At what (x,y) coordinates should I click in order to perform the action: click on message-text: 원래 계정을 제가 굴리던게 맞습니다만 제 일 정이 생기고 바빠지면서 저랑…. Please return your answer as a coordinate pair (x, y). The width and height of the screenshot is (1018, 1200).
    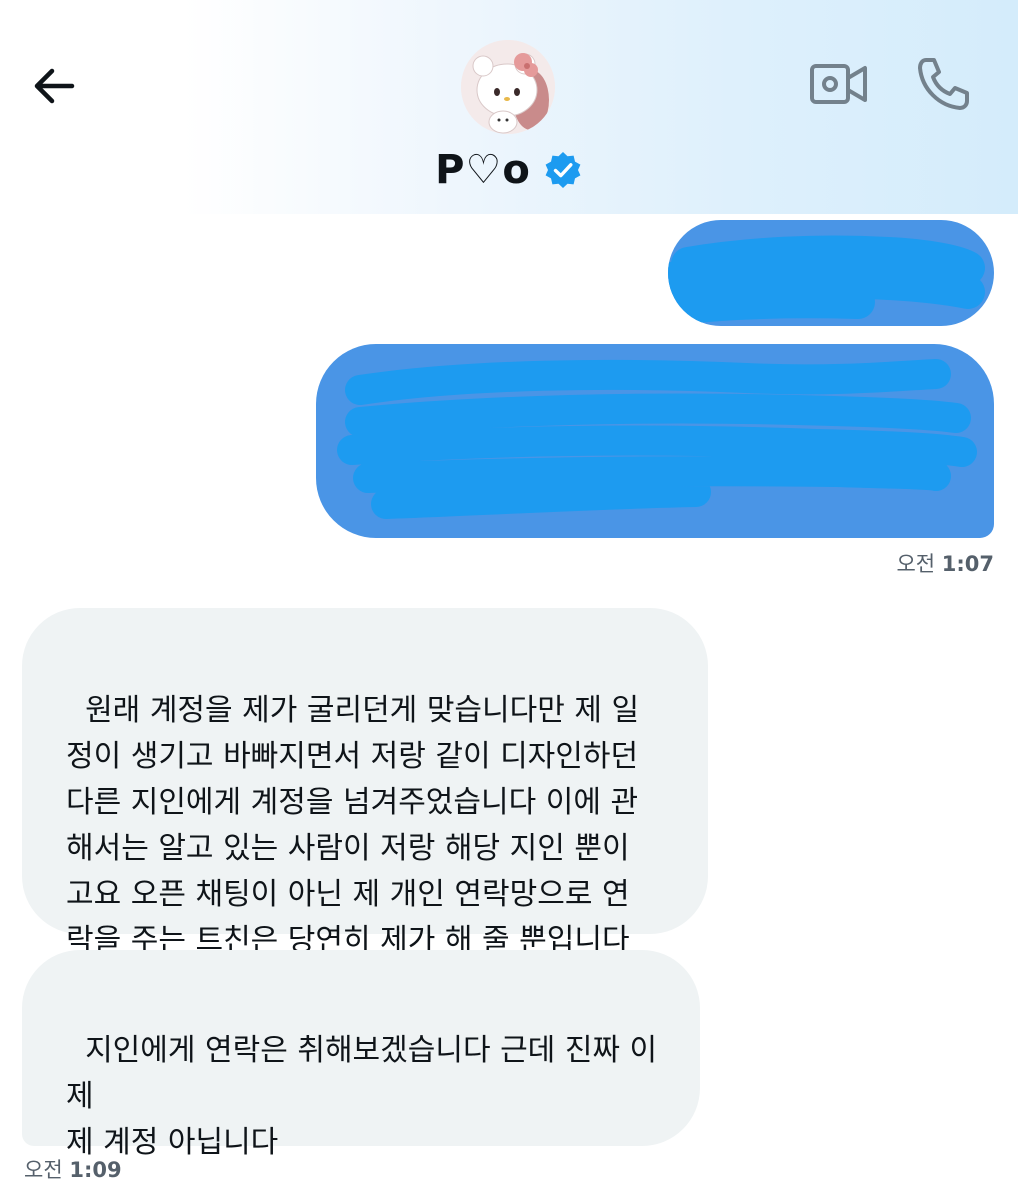
    Looking at the image, I should click on (353, 825).